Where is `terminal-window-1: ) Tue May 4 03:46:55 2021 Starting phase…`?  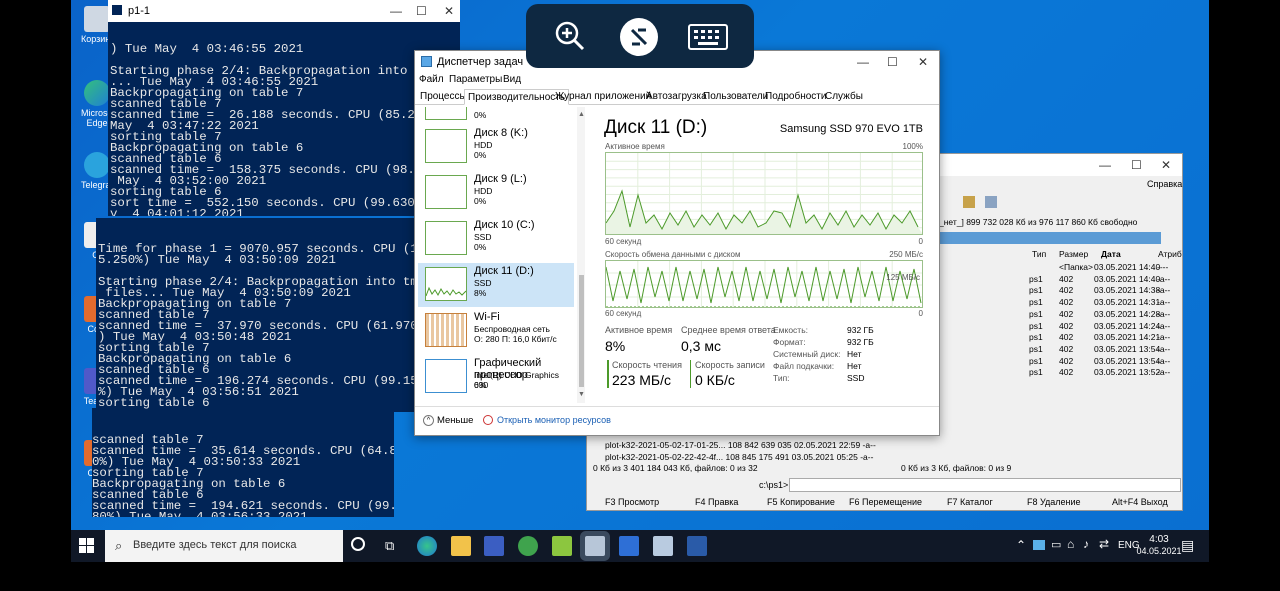 terminal-window-1: ) Tue May 4 03:46:55 2021 Starting phase… is located at coordinates (284, 108).